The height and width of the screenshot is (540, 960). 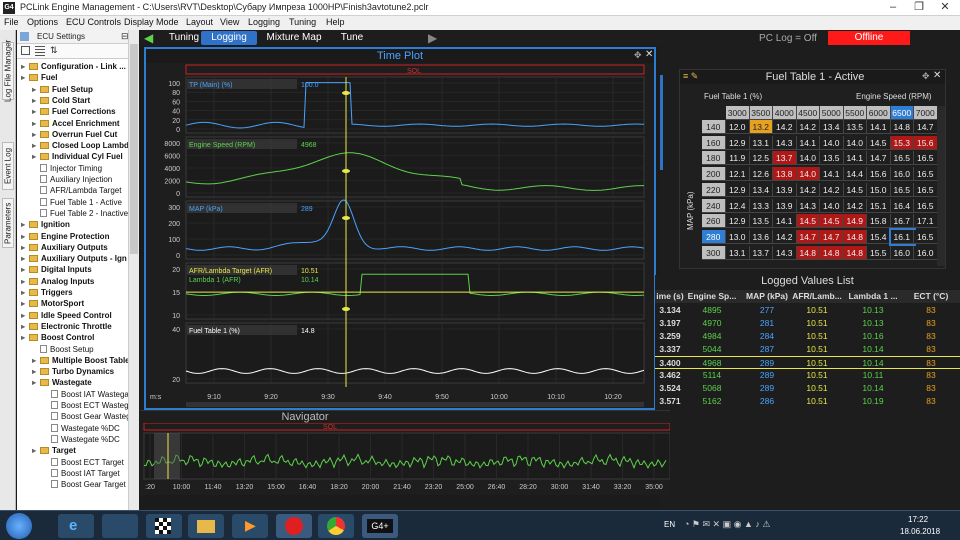 I want to click on table-cell: 14.0, so click(x=832, y=205).